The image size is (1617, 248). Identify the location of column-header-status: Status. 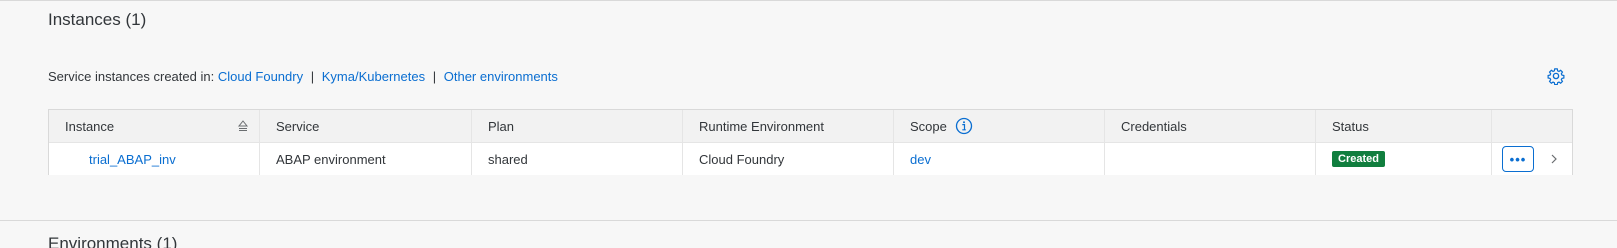
(1404, 126).